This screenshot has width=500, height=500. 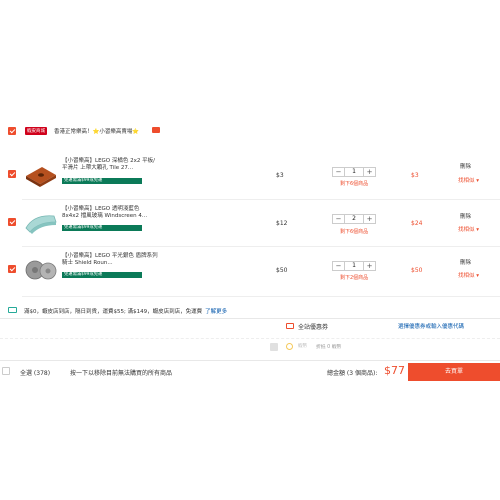 What do you see at coordinates (156, 130) in the screenshot?
I see `chat-icon` at bounding box center [156, 130].